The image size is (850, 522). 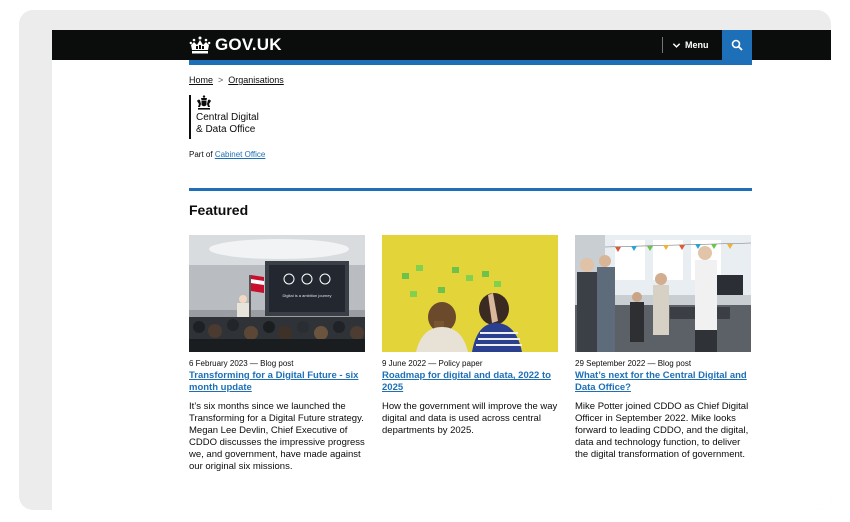 What do you see at coordinates (662, 45) in the screenshot?
I see `menu-divider` at bounding box center [662, 45].